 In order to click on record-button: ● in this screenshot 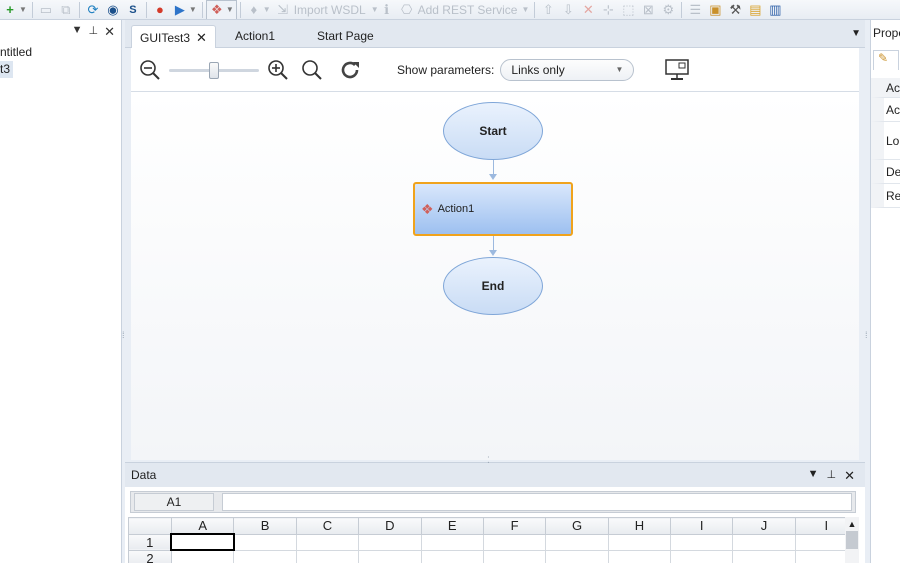, I will do `click(160, 9)`.